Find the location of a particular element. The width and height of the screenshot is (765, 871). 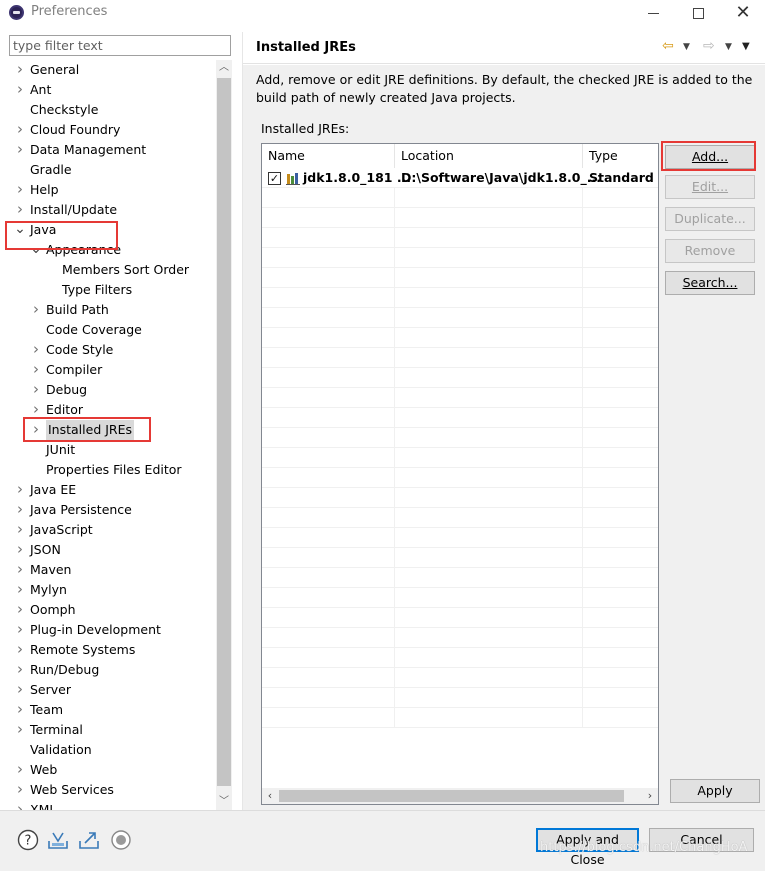

view-menu-icon: ▼ is located at coordinates (746, 46).